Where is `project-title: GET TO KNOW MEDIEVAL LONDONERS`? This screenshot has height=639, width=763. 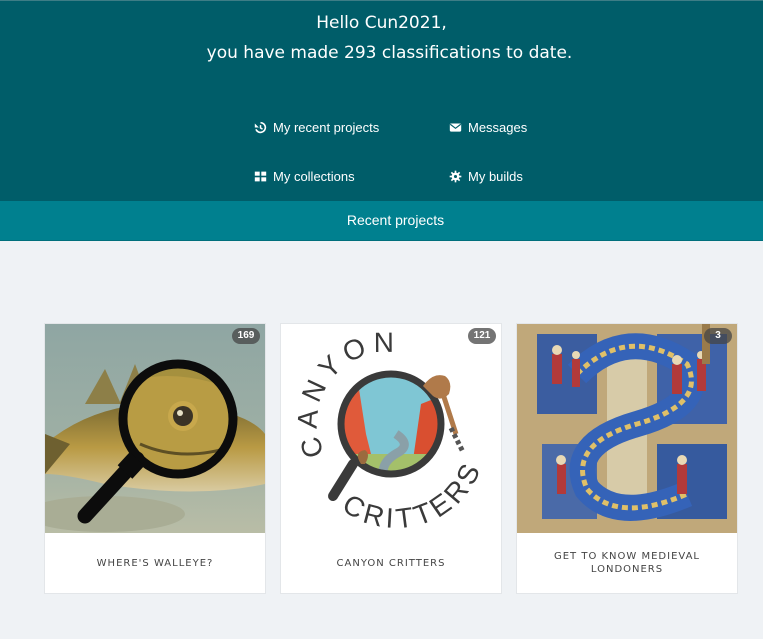
project-title: GET TO KNOW MEDIEVAL LONDONERS is located at coordinates (626, 563).